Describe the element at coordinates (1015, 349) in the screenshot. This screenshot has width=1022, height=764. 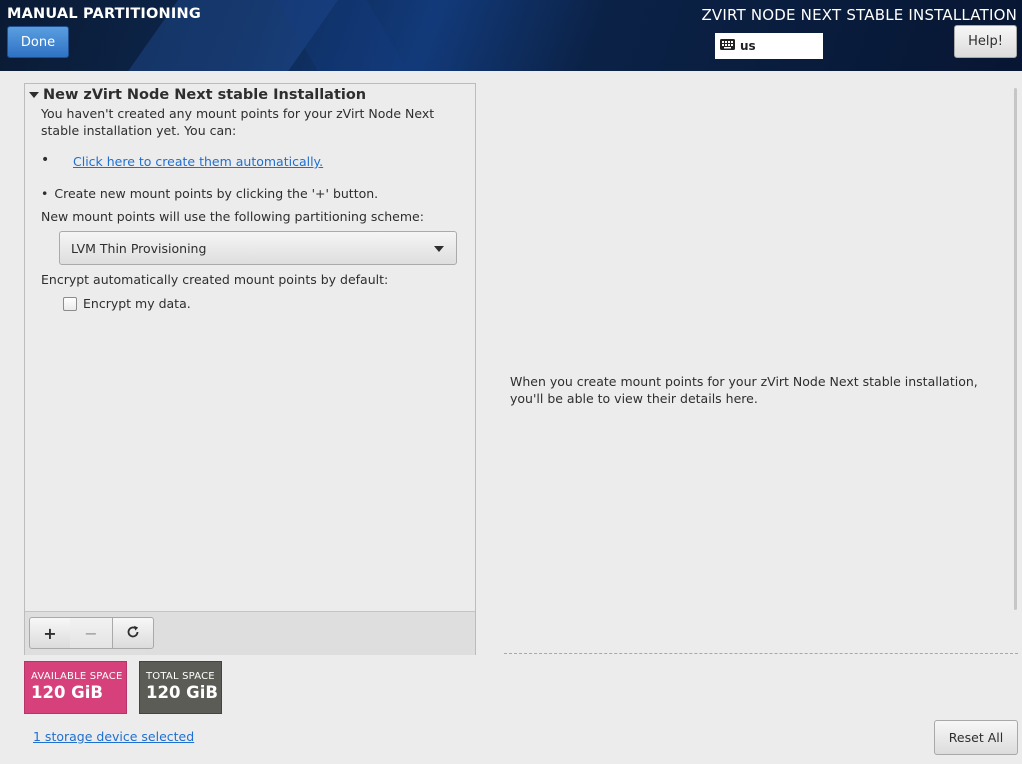
I see `details-scrollbar` at that location.